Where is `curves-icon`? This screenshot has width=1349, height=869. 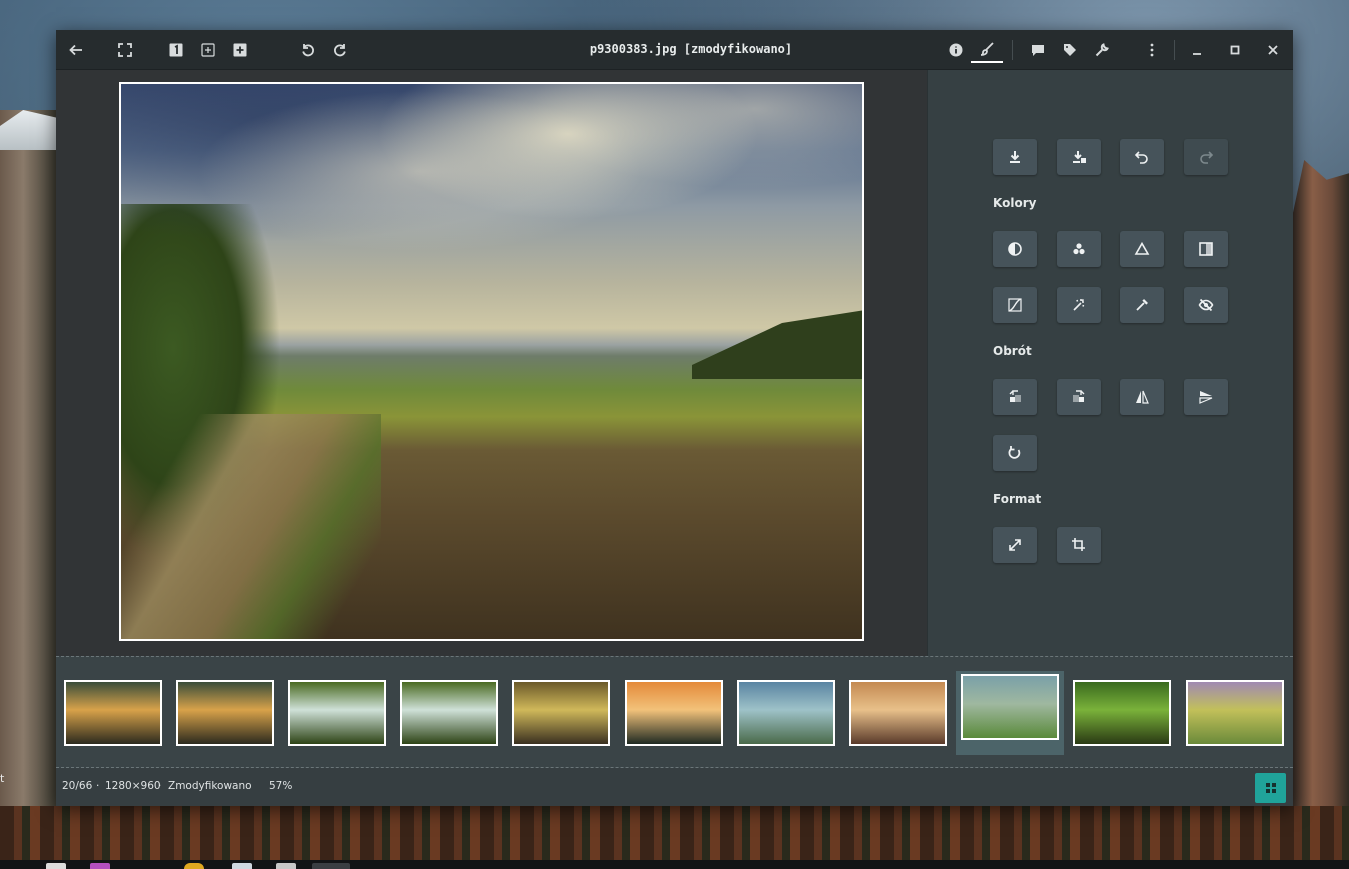
curves-icon is located at coordinates (1015, 305).